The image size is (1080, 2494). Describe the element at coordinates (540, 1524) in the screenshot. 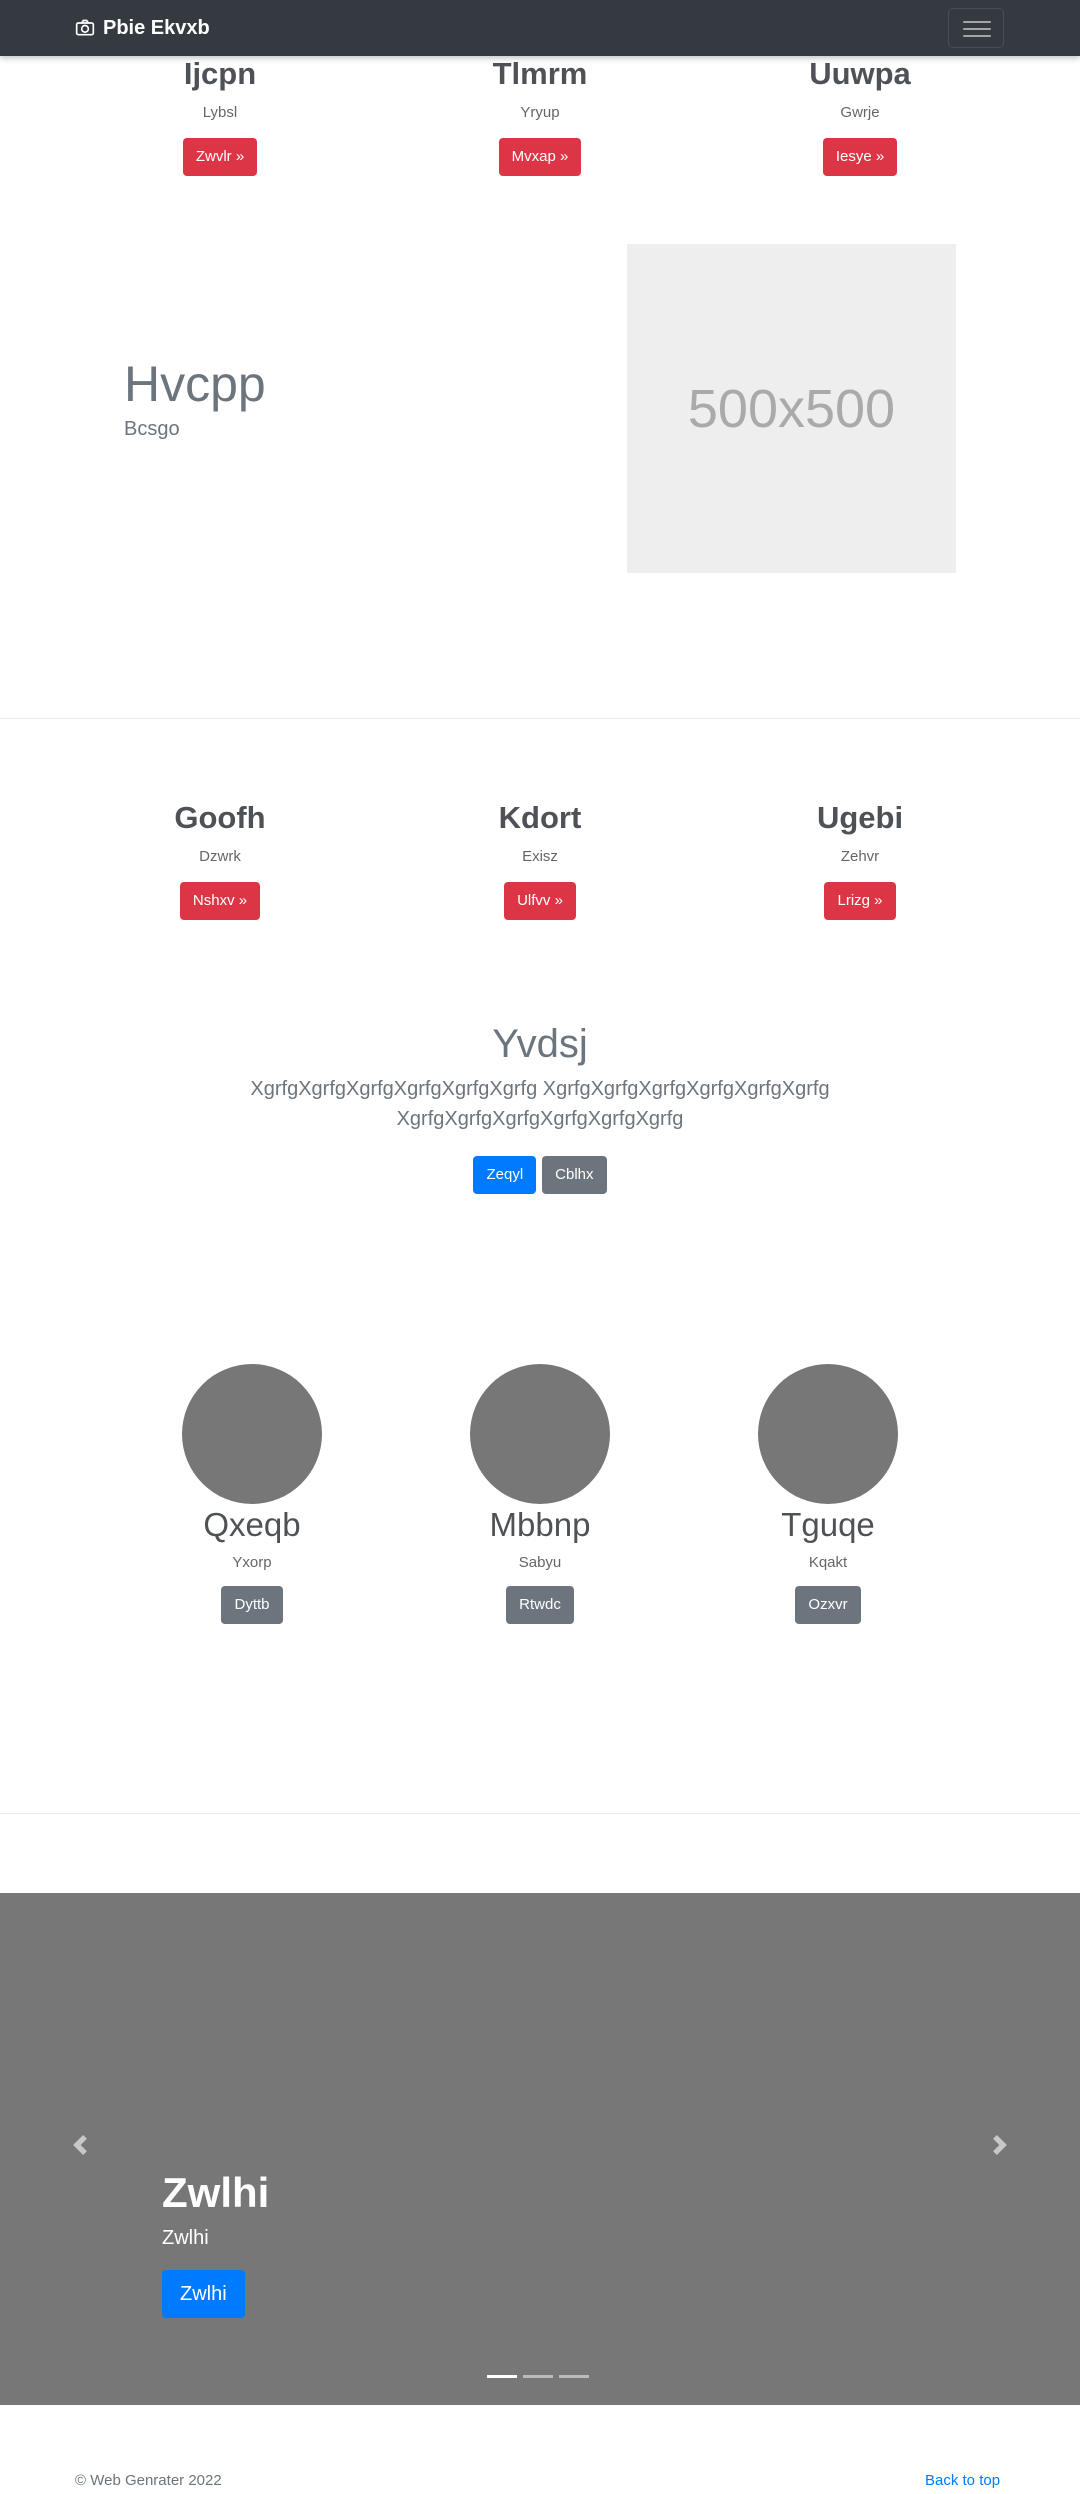

I see `team-name: Mbbnp` at that location.